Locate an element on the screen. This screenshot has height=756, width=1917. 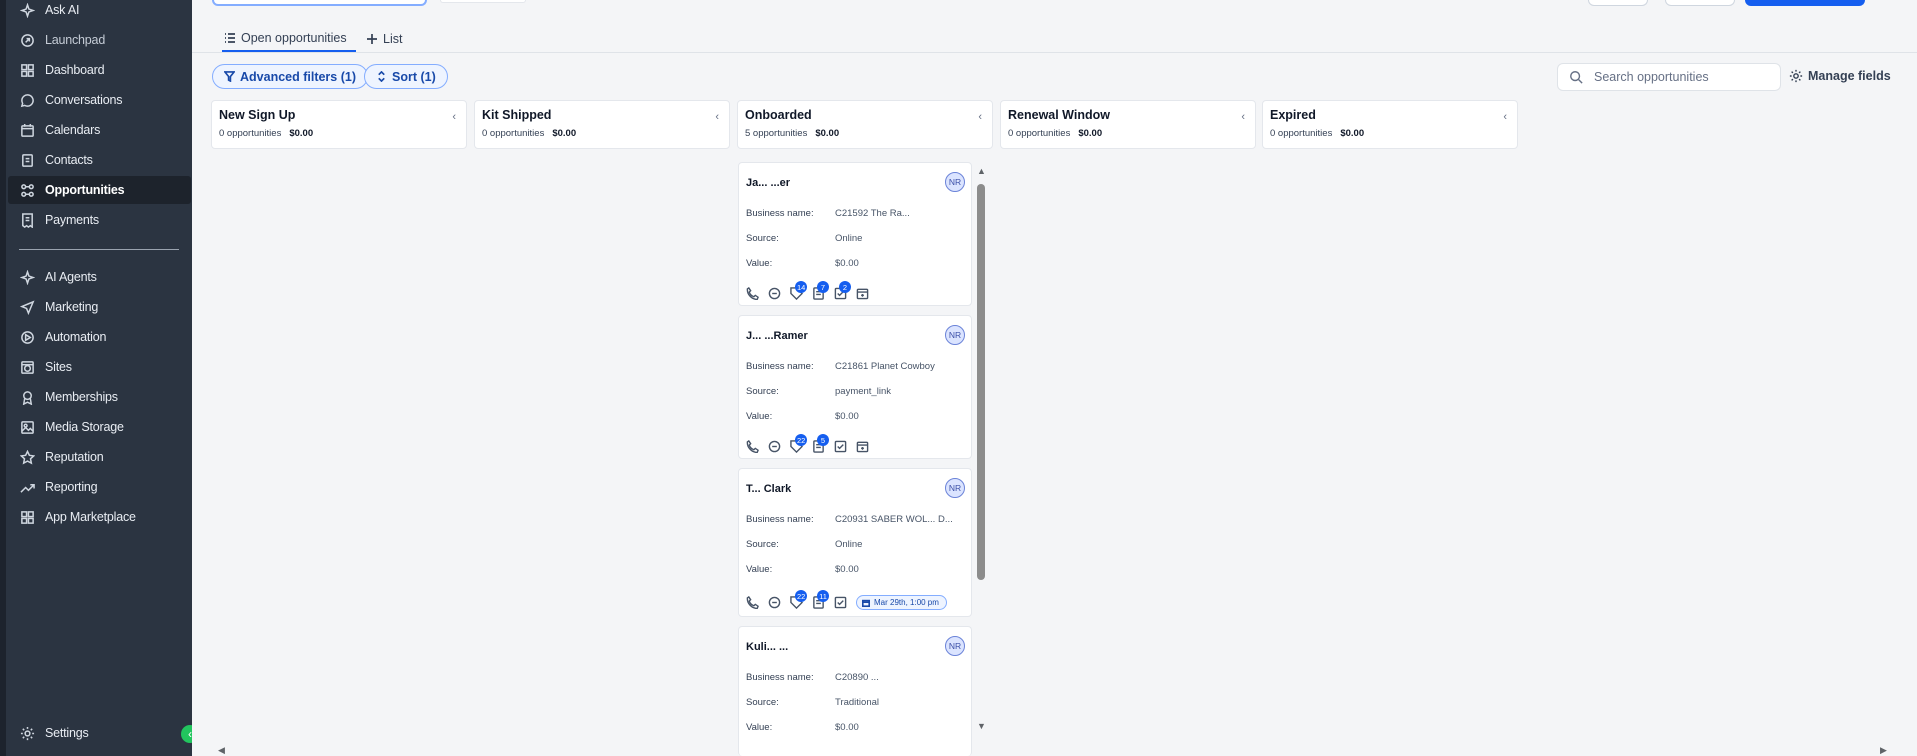
view-tabs: Open opportunities List is located at coordinates (1054, 36).